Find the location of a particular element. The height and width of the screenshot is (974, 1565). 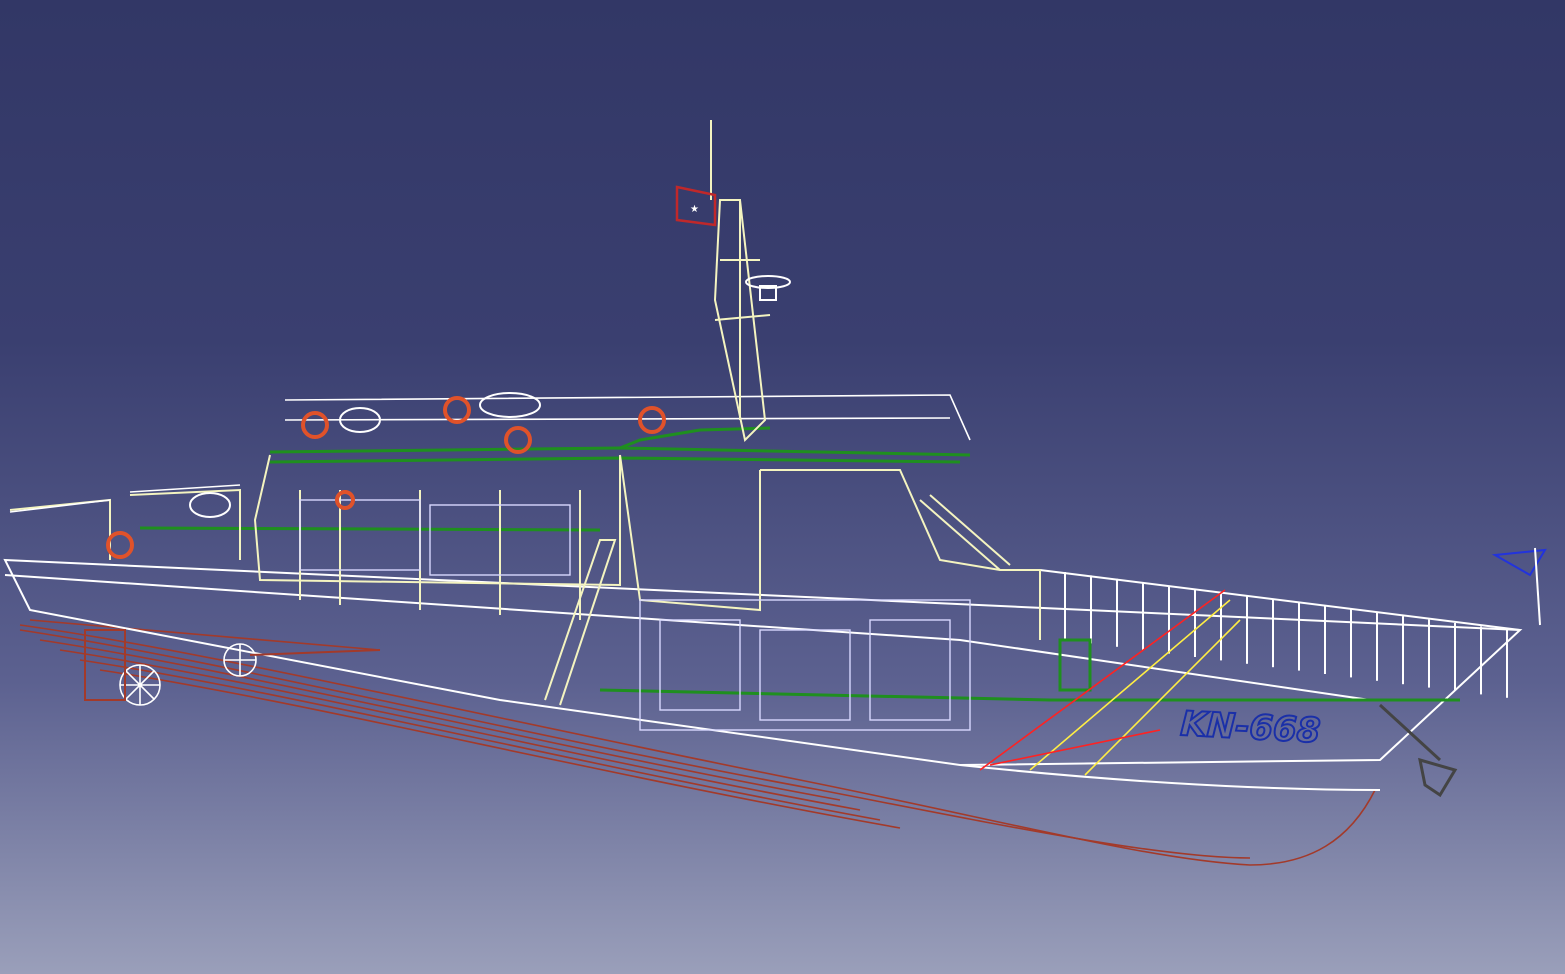

foredeck-bulwark is located at coordinates (1286, 635).